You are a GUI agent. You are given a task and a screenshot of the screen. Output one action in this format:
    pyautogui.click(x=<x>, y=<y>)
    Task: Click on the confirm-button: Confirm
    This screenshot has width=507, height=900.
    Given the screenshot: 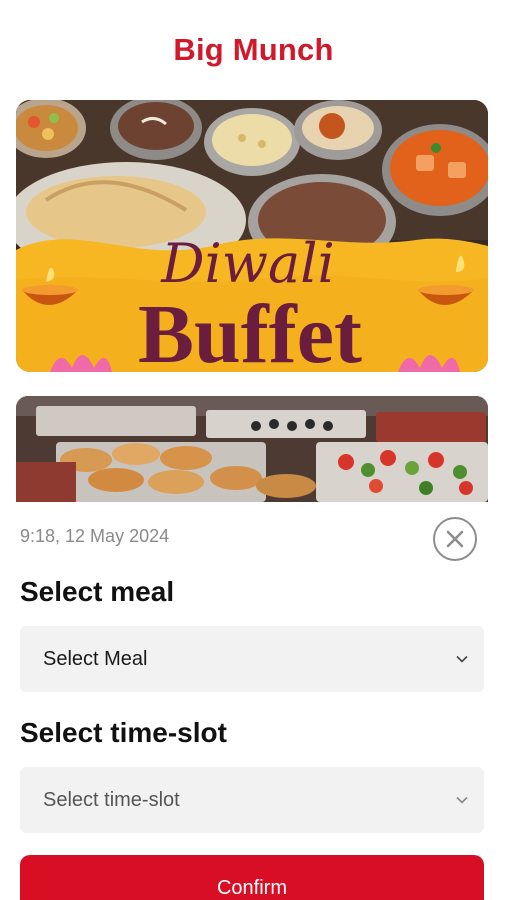 What is the action you would take?
    pyautogui.click(x=252, y=877)
    